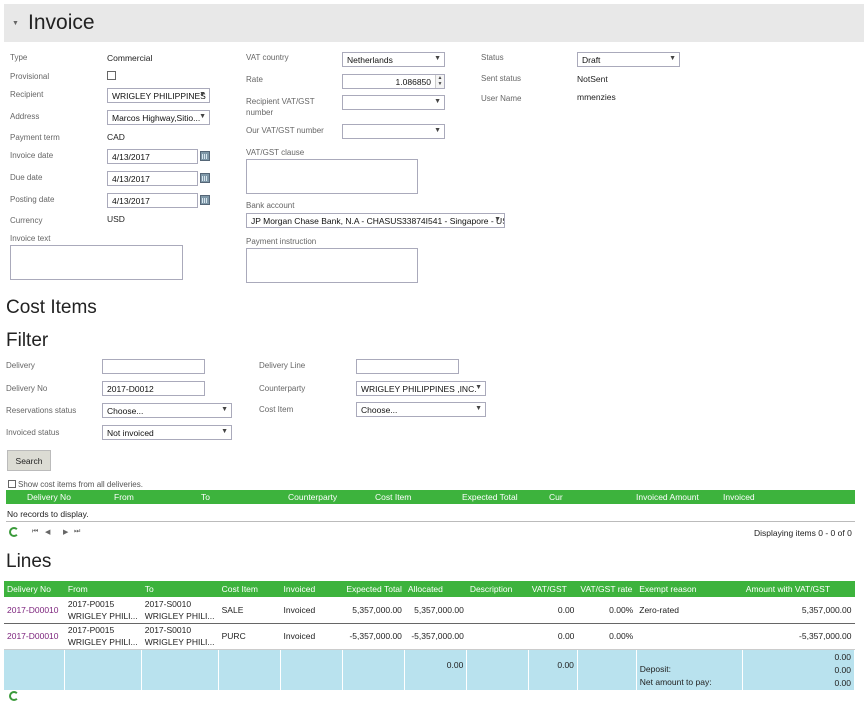 The width and height of the screenshot is (864, 703). I want to click on delivery-line-input, so click(407, 366).